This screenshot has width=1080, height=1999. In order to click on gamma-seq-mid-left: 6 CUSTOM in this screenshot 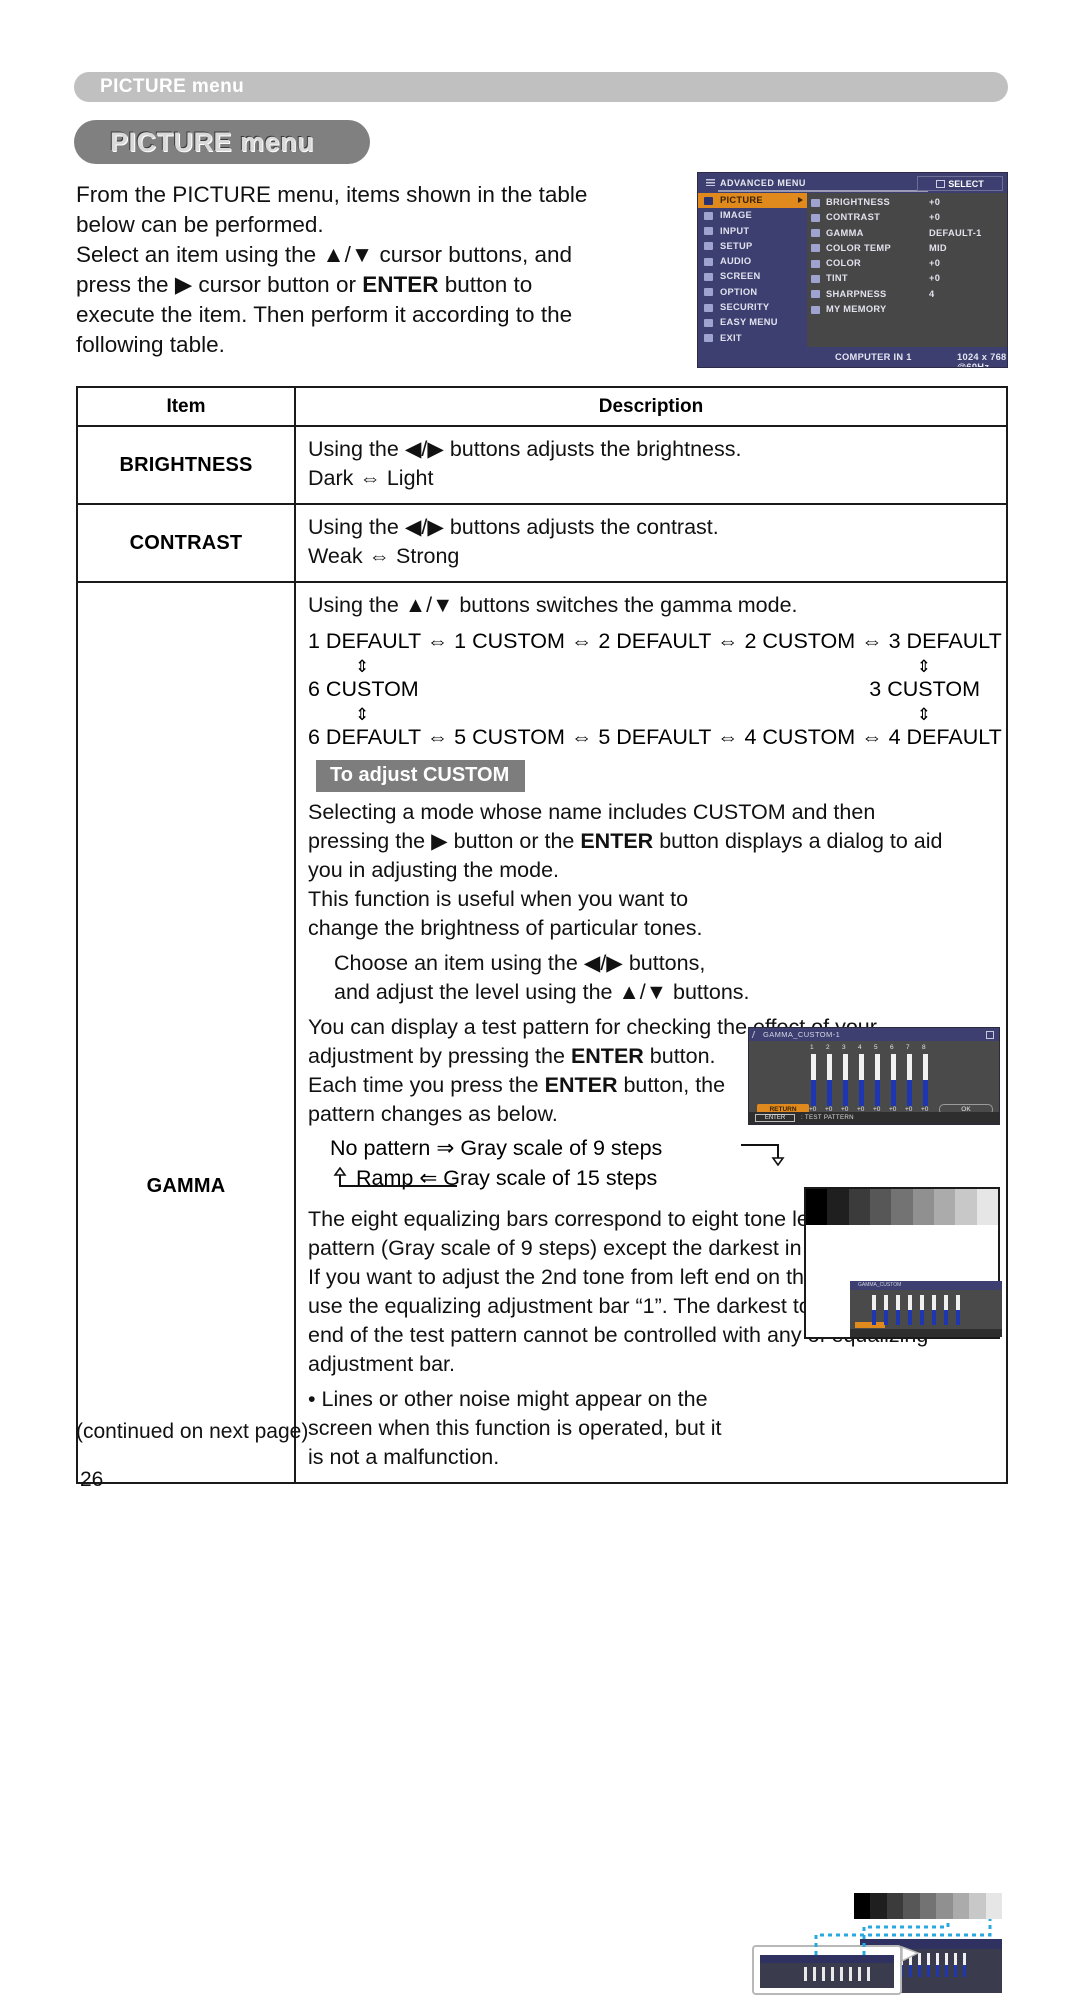, I will do `click(363, 689)`.